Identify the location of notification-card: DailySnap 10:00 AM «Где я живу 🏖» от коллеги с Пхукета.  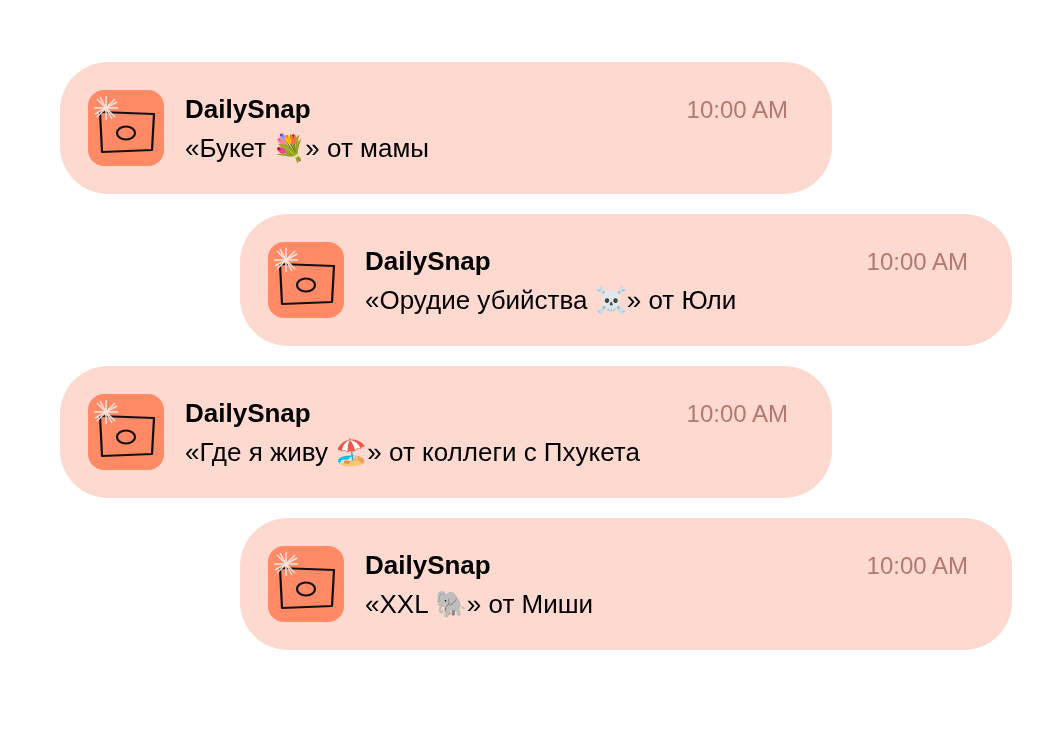
(446, 432).